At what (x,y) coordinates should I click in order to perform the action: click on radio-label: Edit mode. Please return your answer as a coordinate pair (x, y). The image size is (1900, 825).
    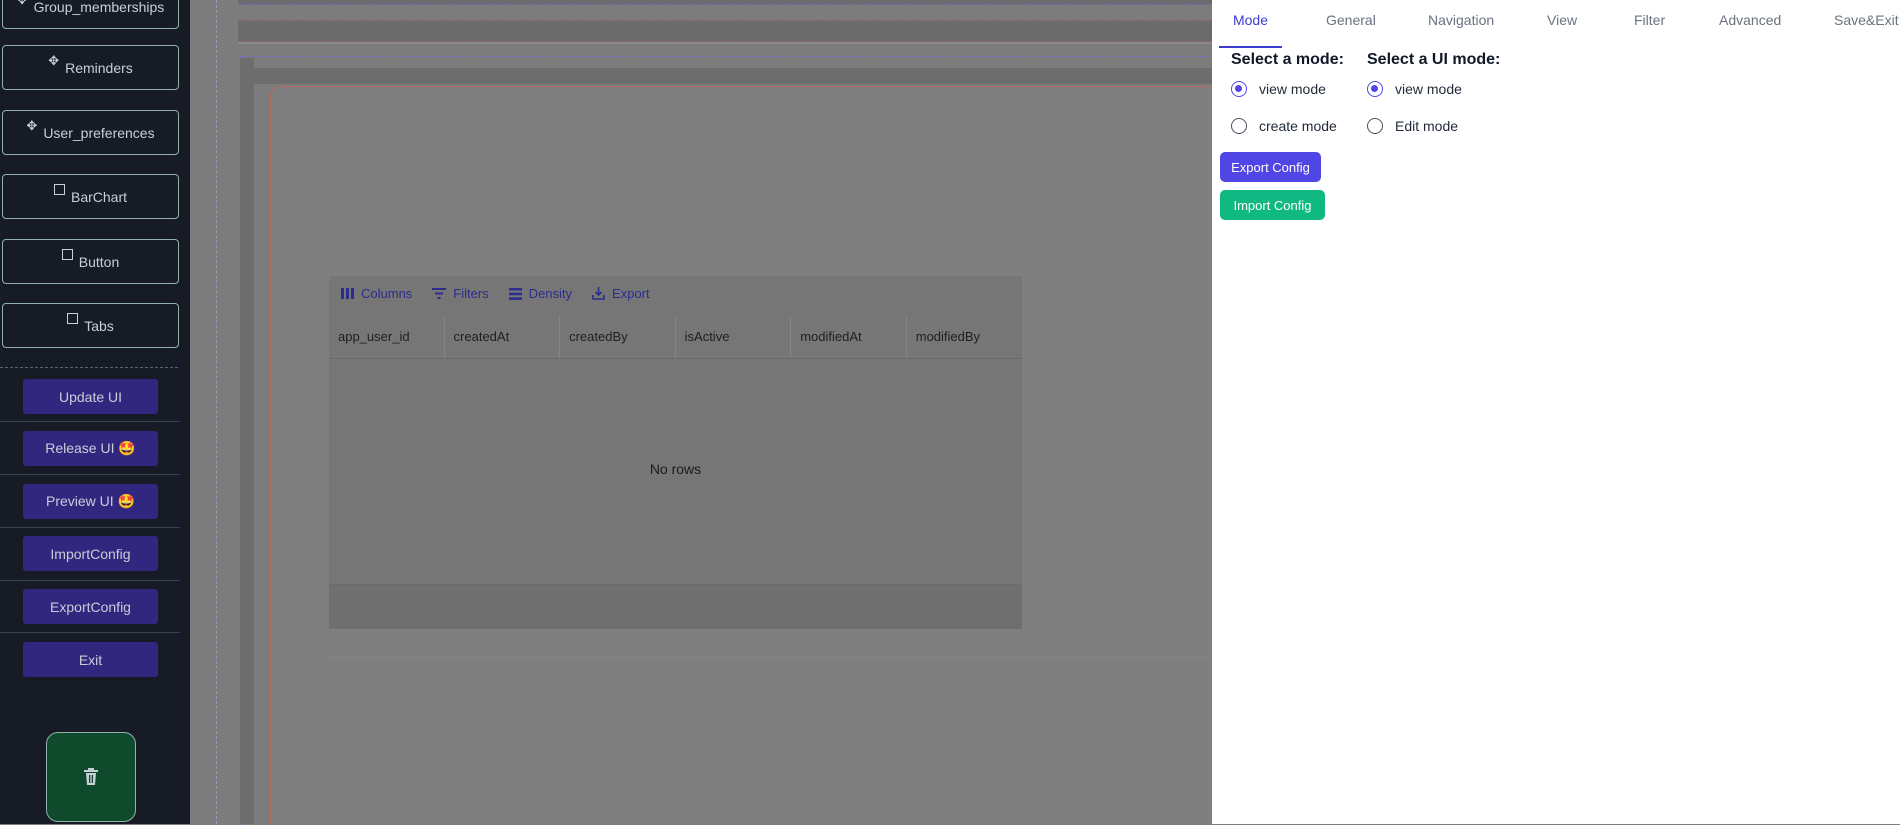
    Looking at the image, I should click on (1427, 126).